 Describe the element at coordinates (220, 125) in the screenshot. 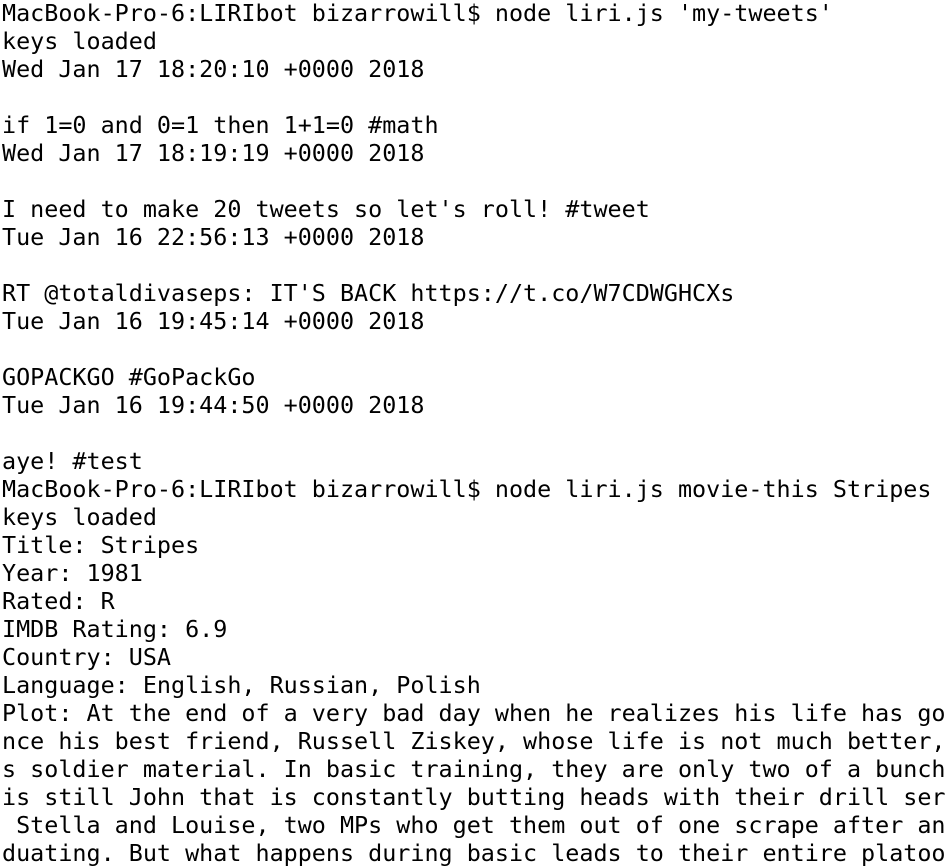

I see `terminal-line: if 1=0 and 0=1 then 1+1=0 #math` at that location.